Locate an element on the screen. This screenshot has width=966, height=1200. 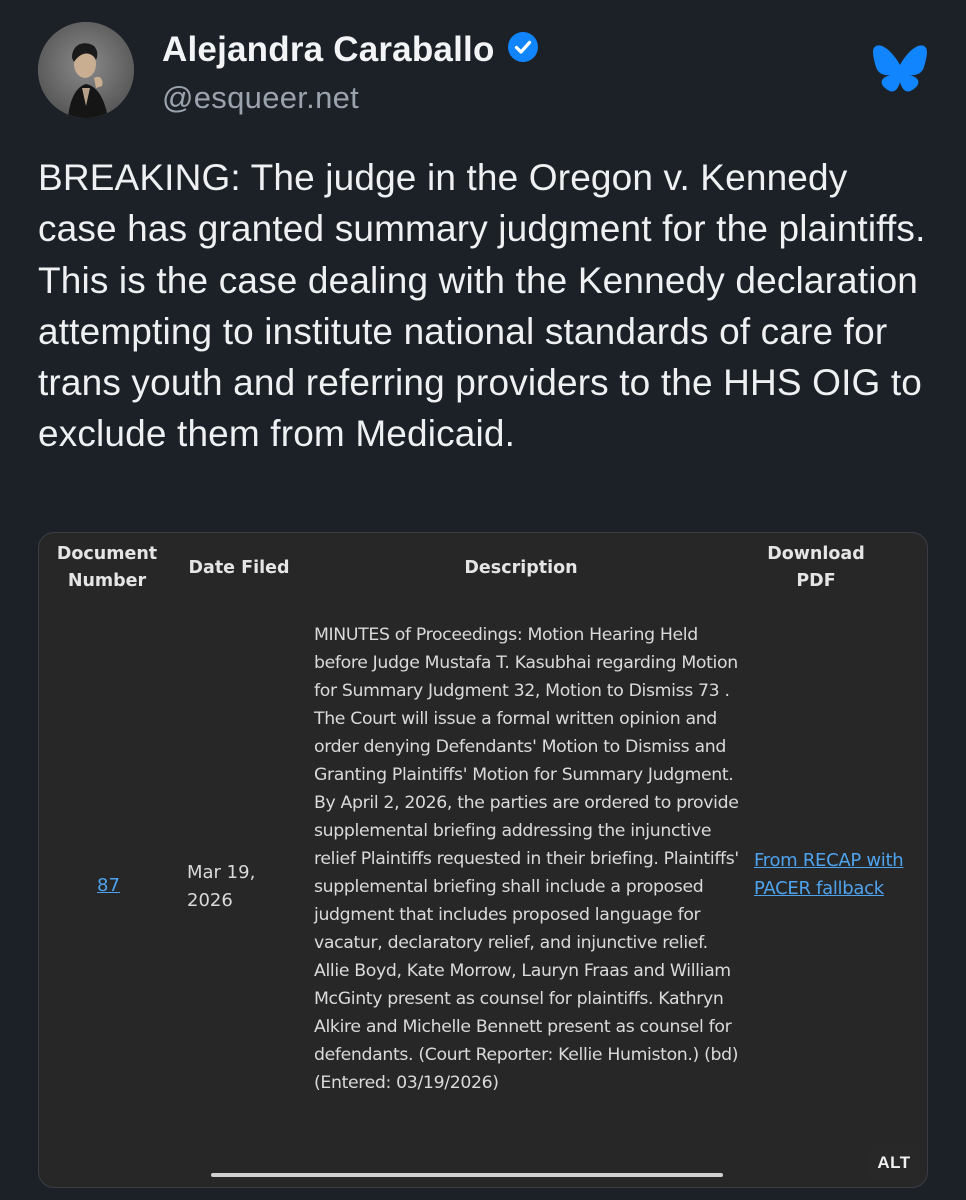
author-handle: @esqueer.net is located at coordinates (260, 98).